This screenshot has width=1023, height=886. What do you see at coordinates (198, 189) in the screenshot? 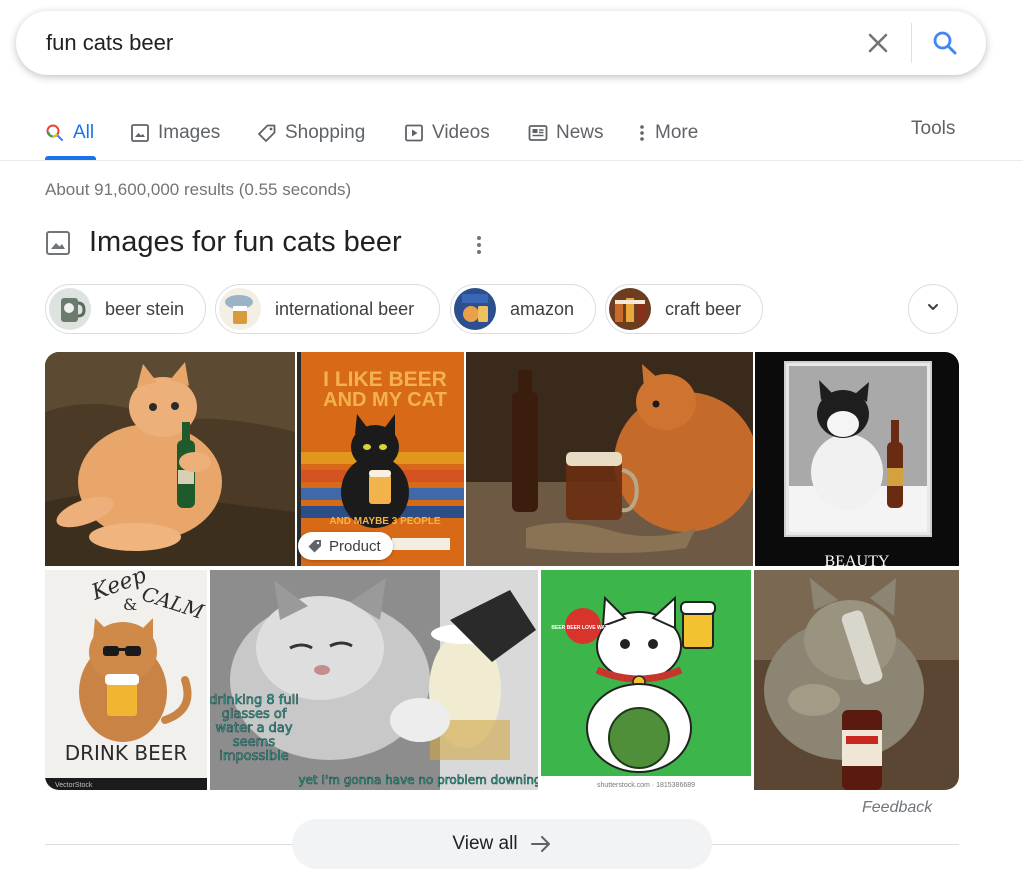
I see `result-stats: About 91,600,000 results (0.55 seconds)` at bounding box center [198, 189].